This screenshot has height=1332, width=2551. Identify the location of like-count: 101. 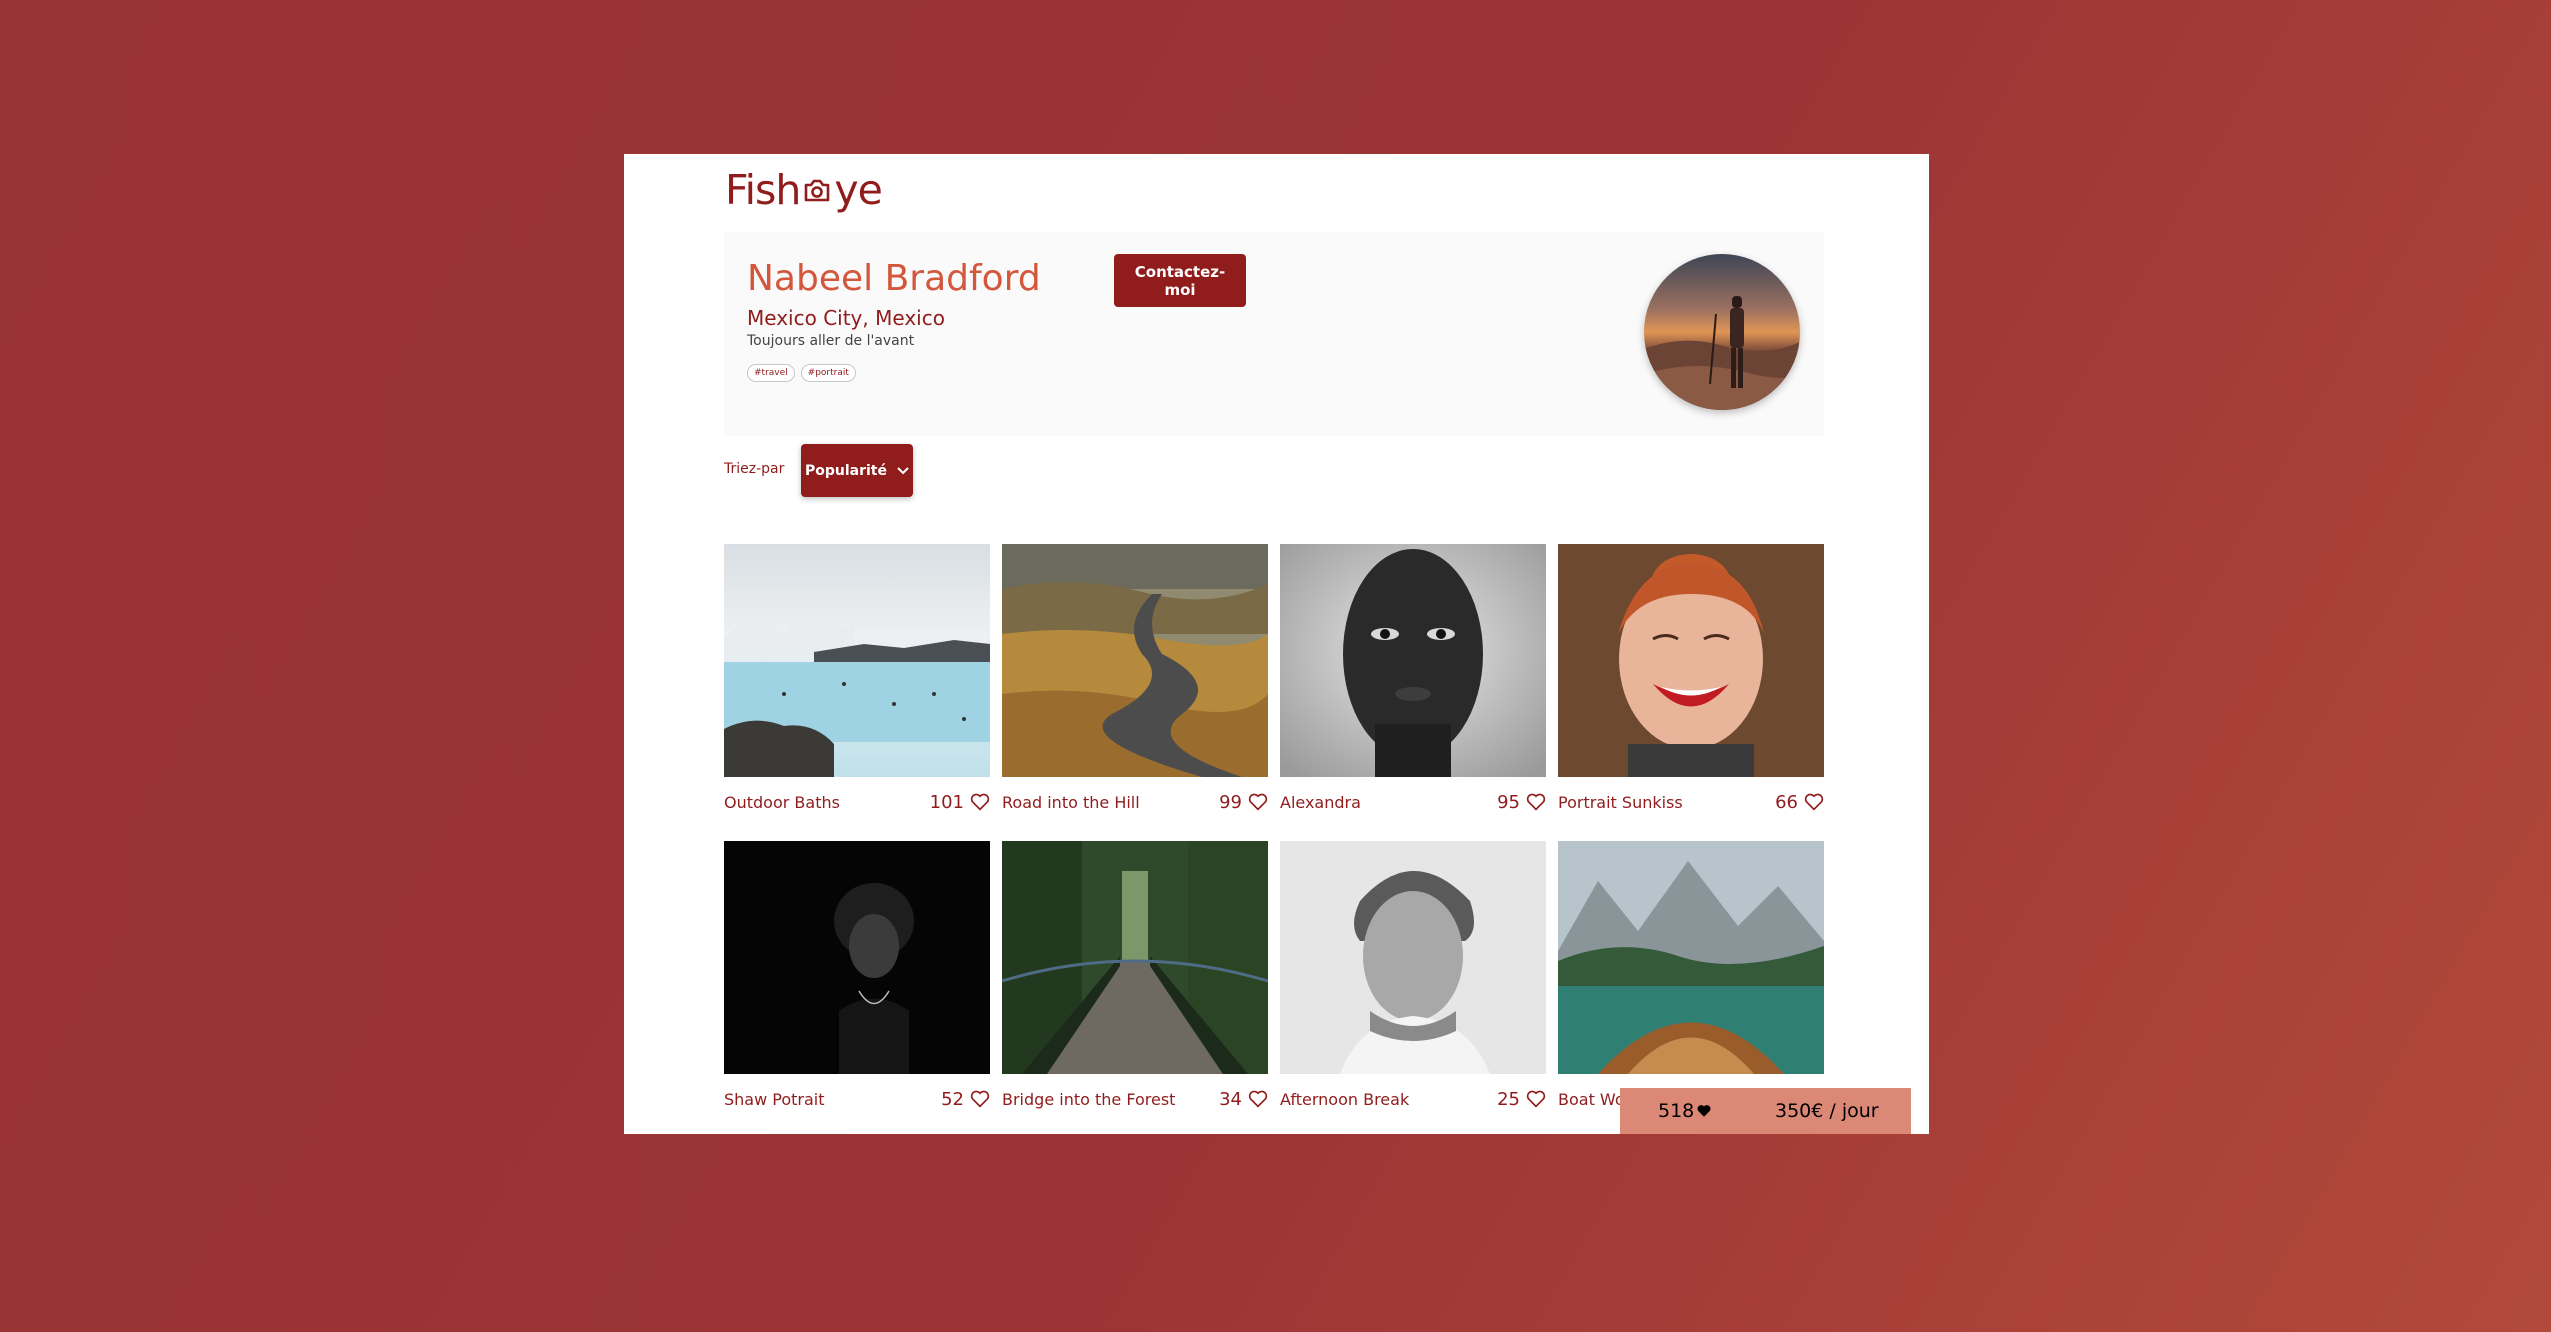
(960, 802).